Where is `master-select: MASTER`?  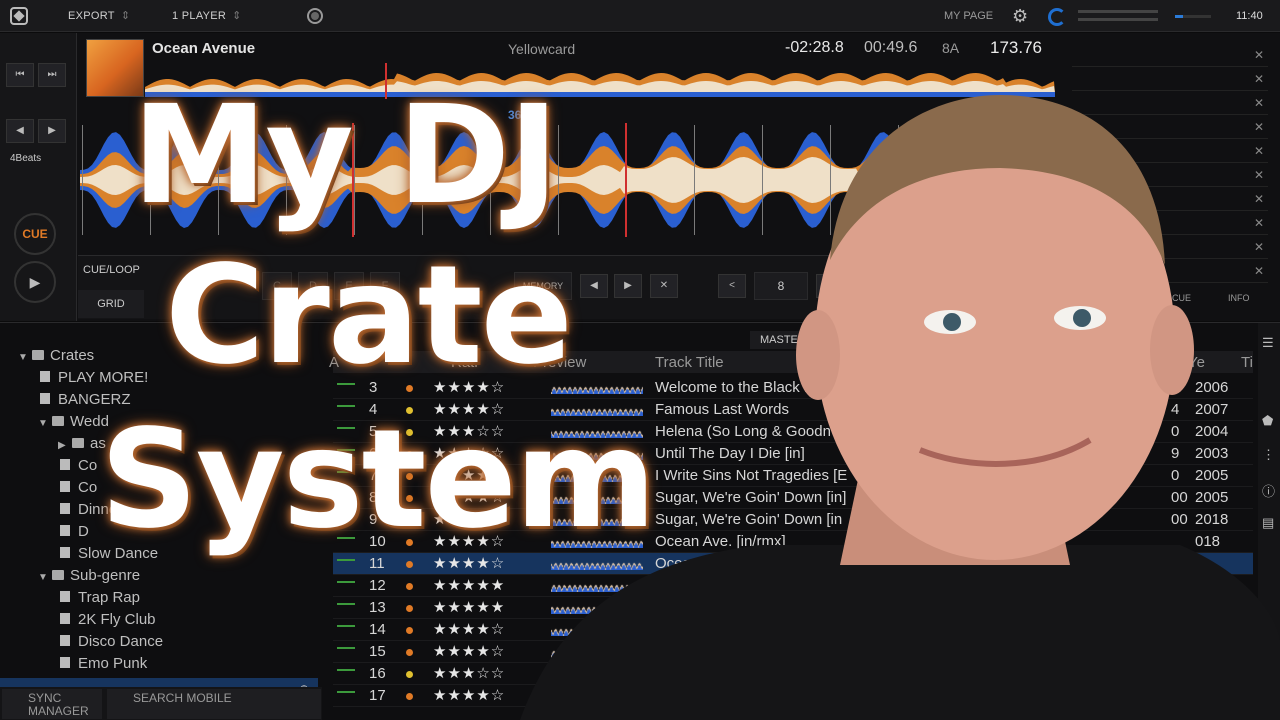 master-select: MASTER is located at coordinates (783, 340).